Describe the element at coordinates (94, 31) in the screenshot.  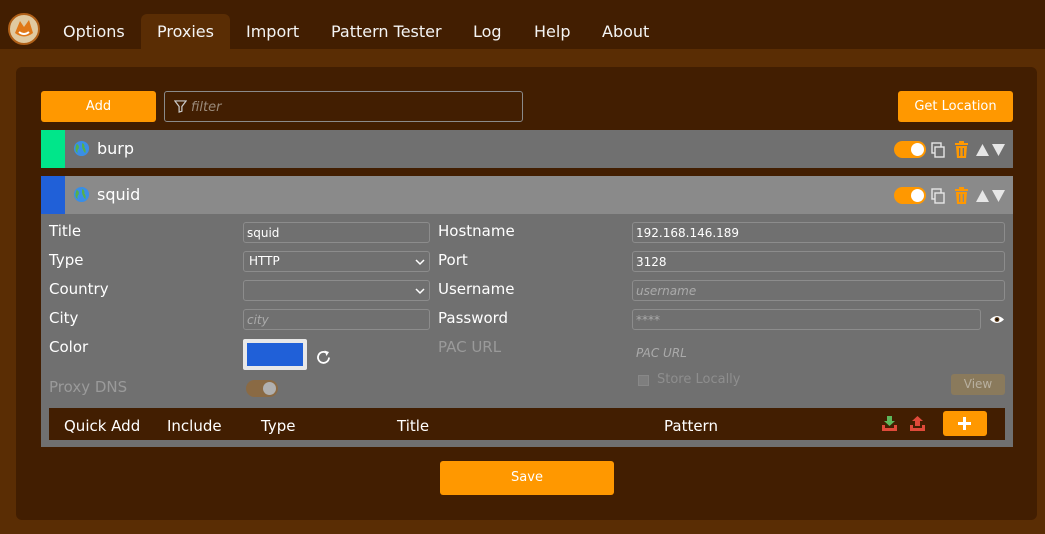
I see `tab-options: Options` at that location.